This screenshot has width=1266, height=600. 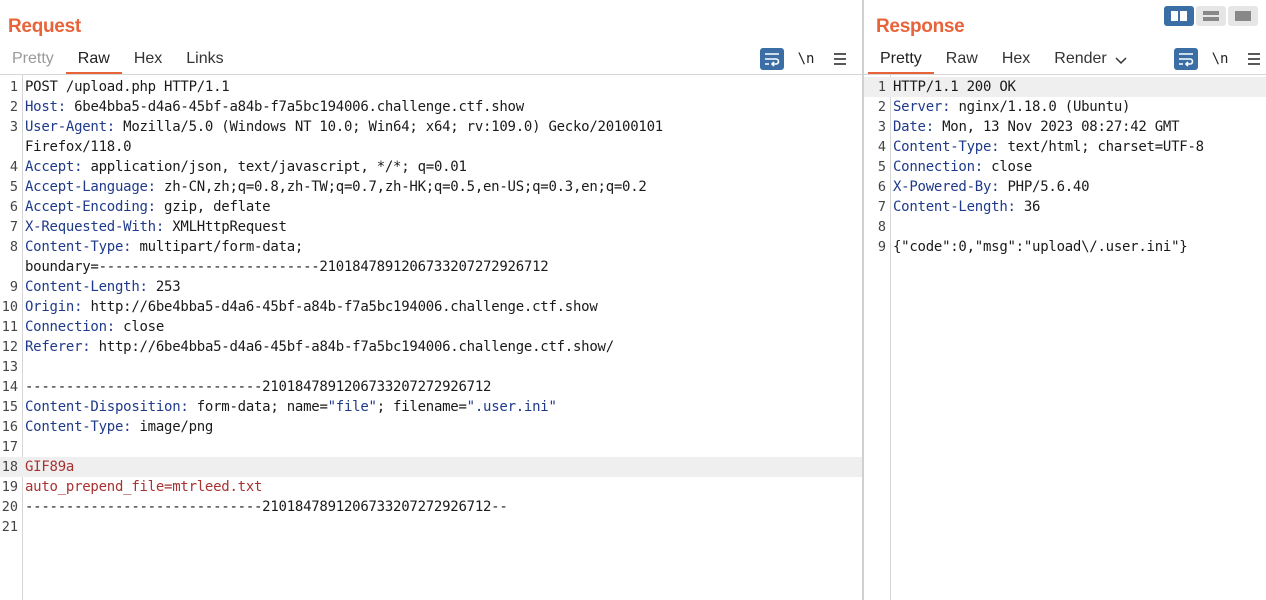 What do you see at coordinates (9, 387) in the screenshot?
I see `line-number: 14` at bounding box center [9, 387].